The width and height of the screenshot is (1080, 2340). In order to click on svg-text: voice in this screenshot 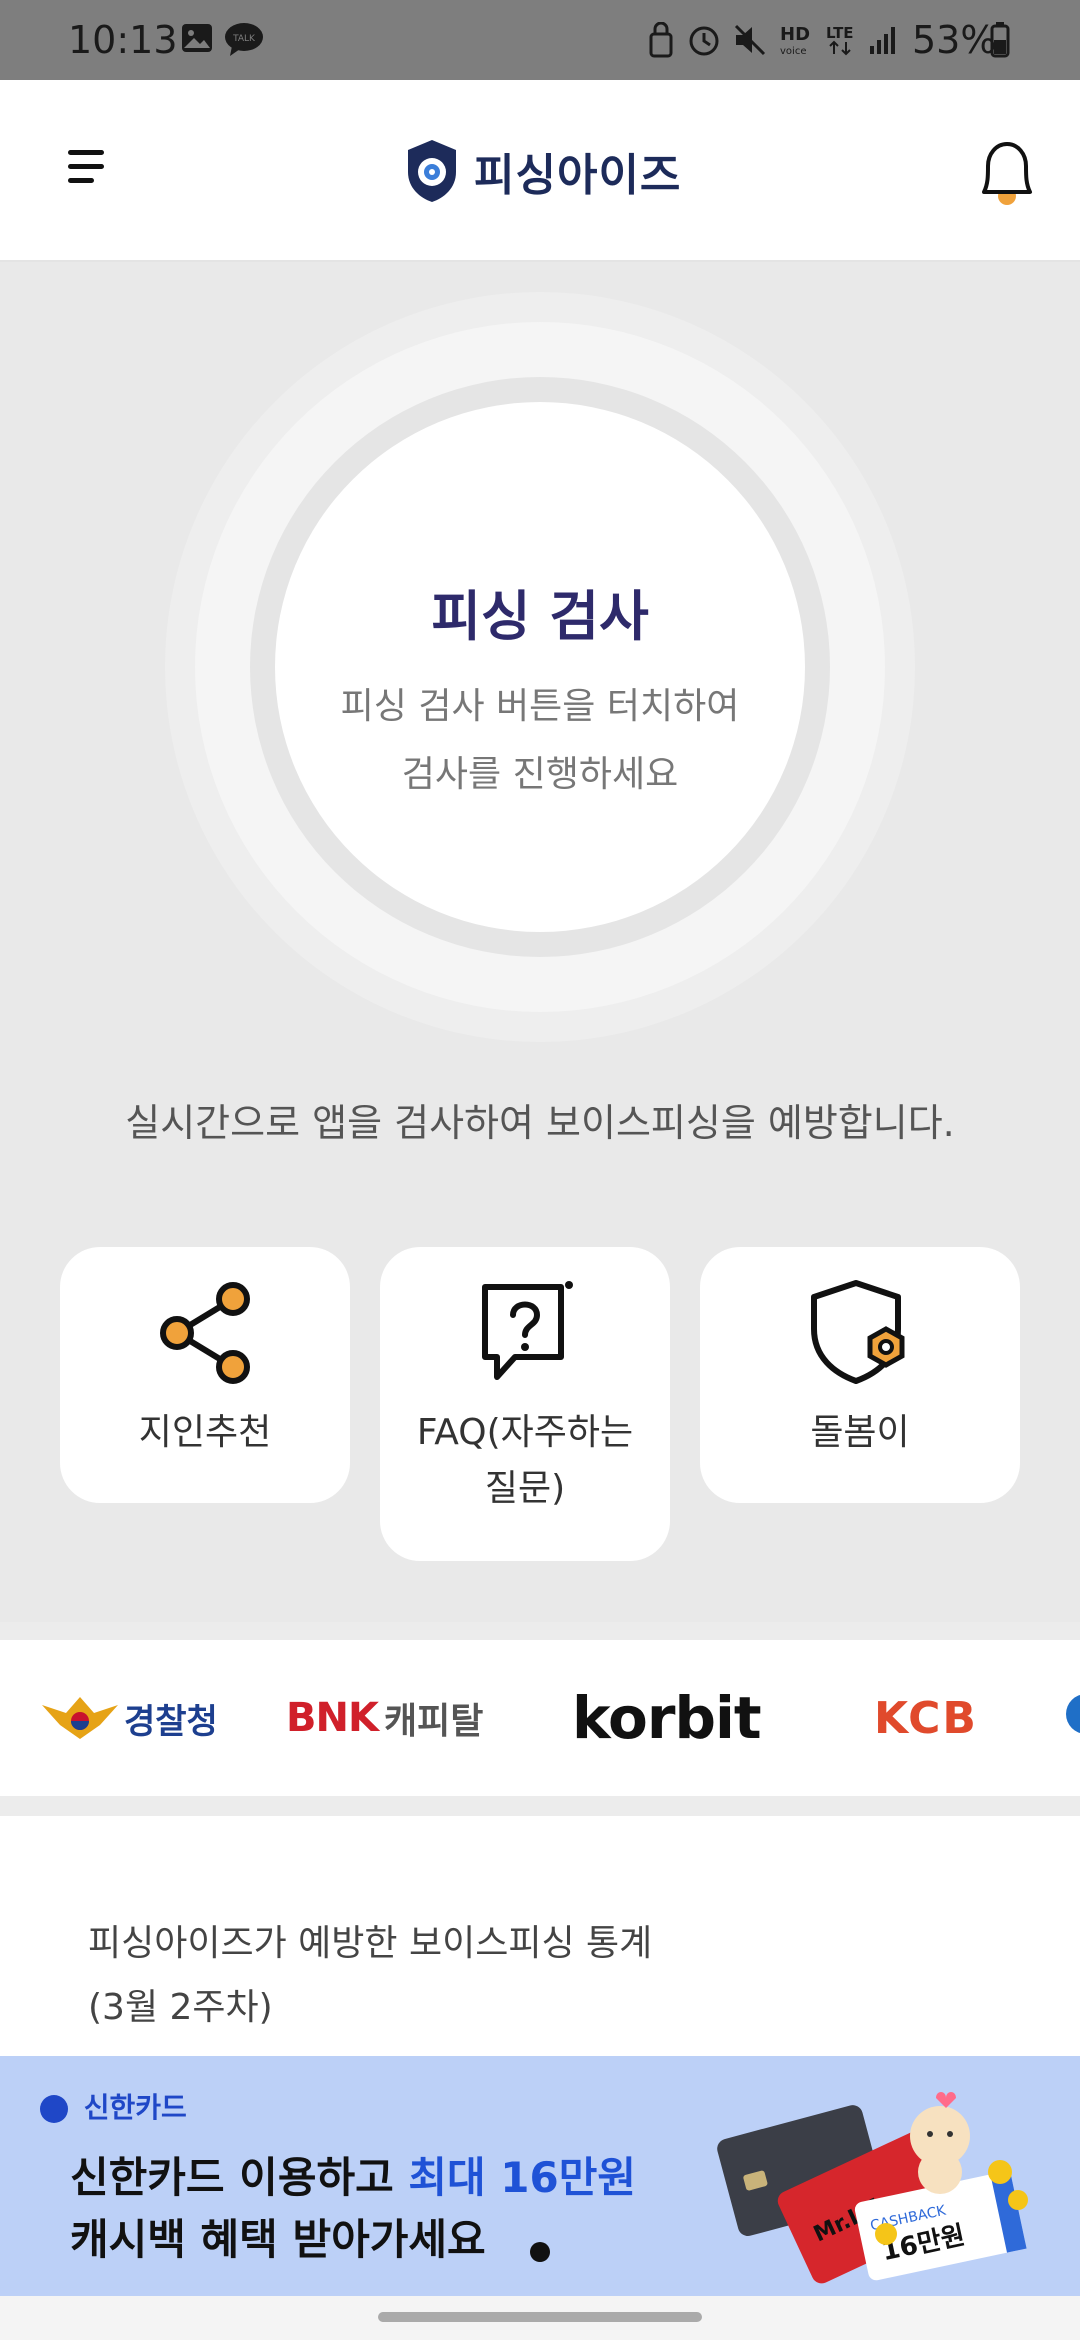, I will do `click(793, 51)`.